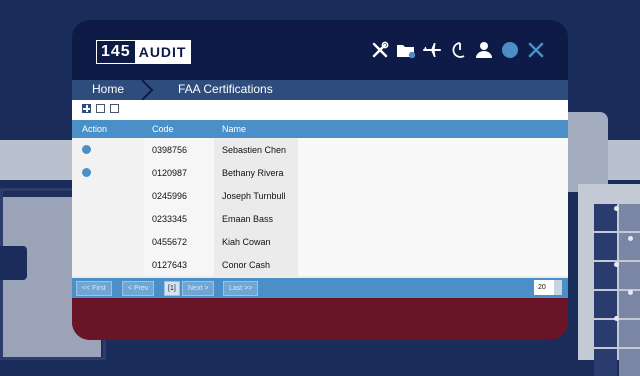  I want to click on current-page-indicator: [1], so click(172, 288).